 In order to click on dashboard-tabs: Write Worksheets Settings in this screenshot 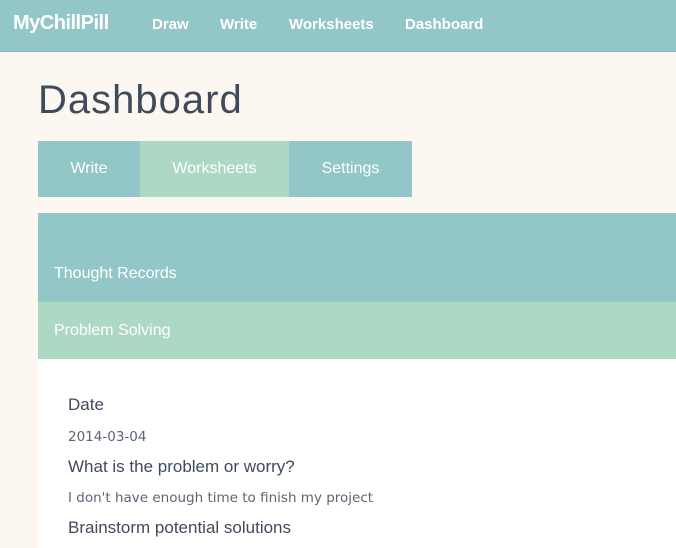, I will do `click(225, 169)`.